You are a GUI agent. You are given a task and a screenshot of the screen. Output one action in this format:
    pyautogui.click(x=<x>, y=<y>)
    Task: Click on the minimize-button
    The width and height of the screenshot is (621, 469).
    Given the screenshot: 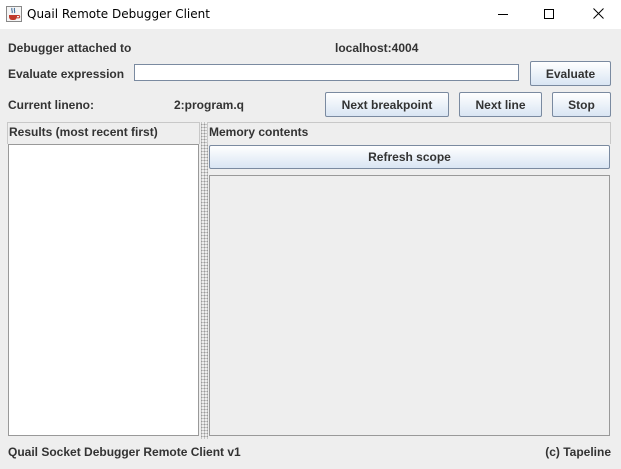 What is the action you would take?
    pyautogui.click(x=503, y=14)
    